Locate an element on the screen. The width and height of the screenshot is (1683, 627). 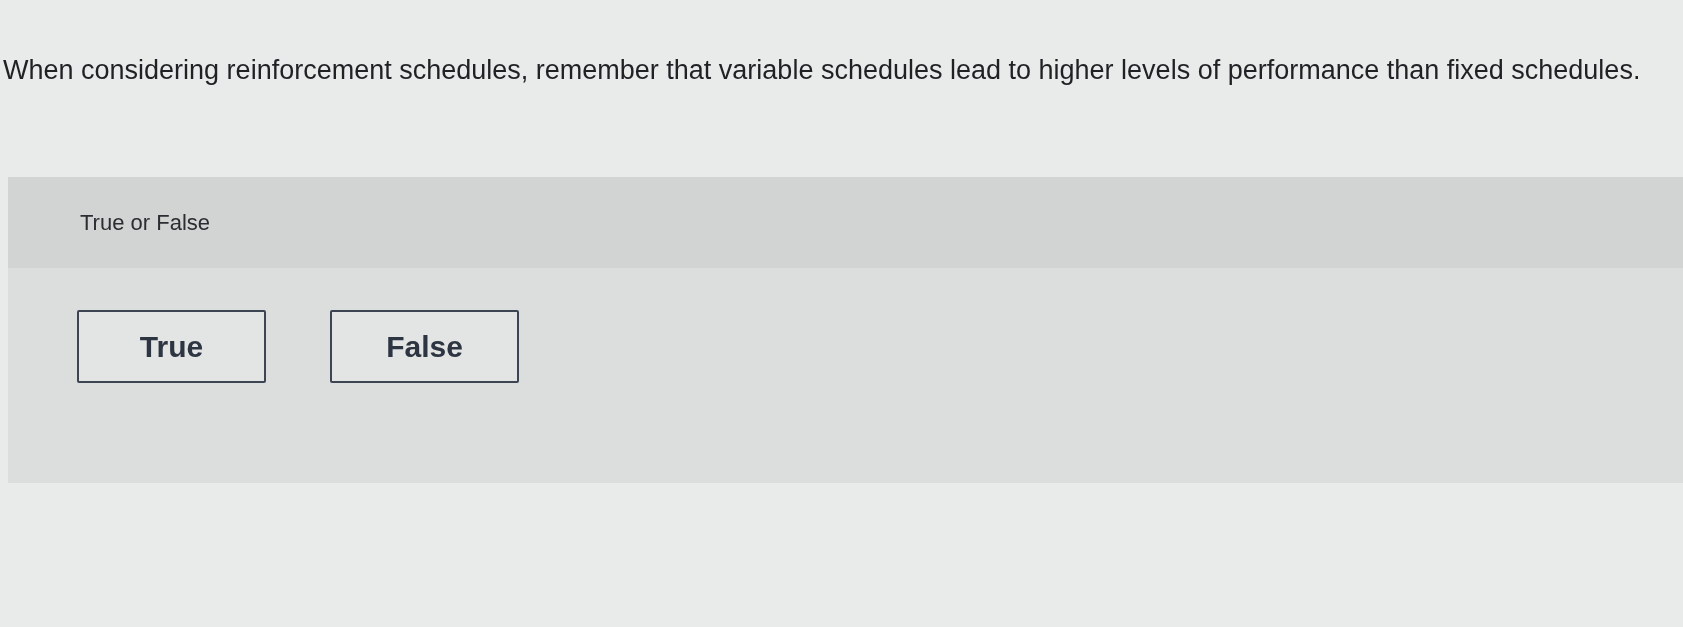
answer-option-button: False is located at coordinates (424, 346).